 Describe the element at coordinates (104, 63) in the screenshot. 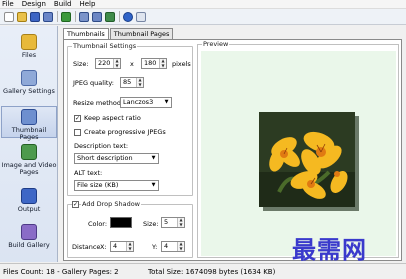

I see `width-value: 220` at that location.